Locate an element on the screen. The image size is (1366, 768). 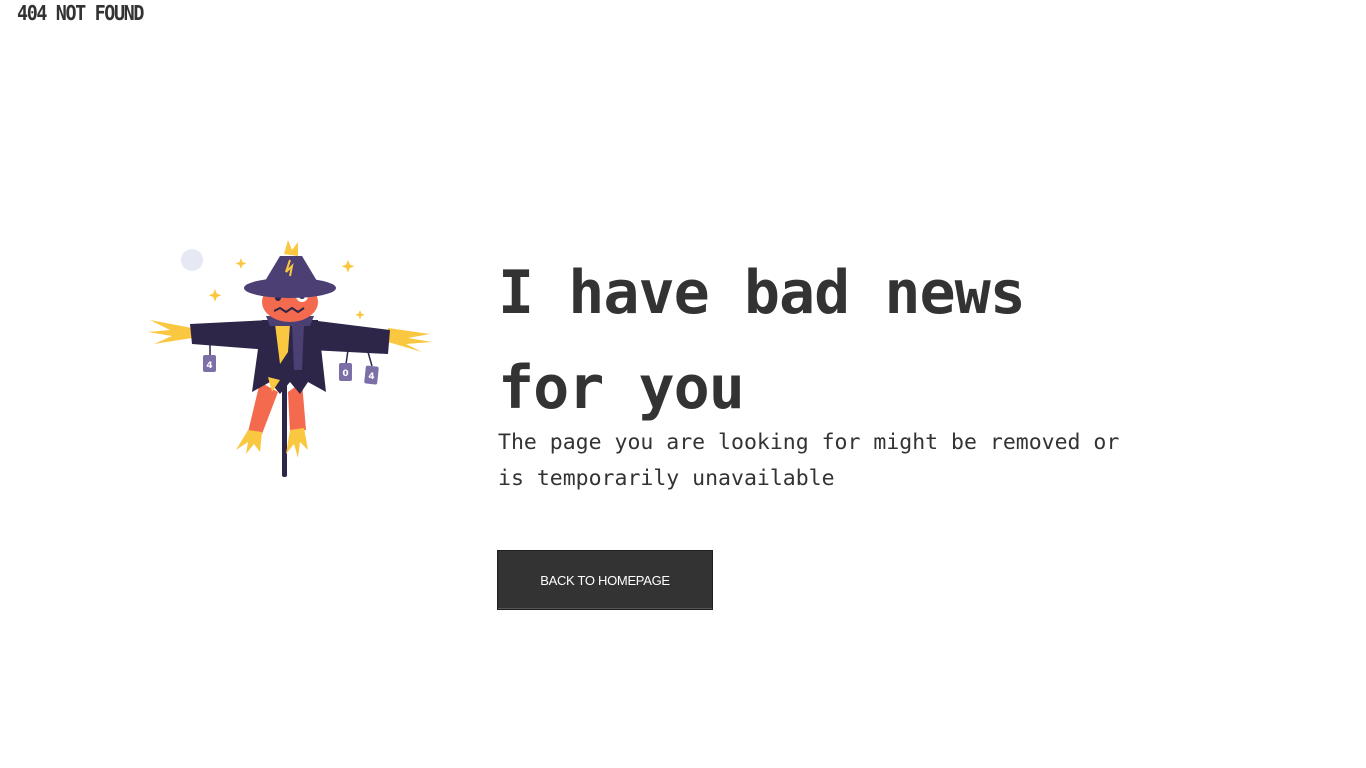
moon-icon is located at coordinates (192, 260).